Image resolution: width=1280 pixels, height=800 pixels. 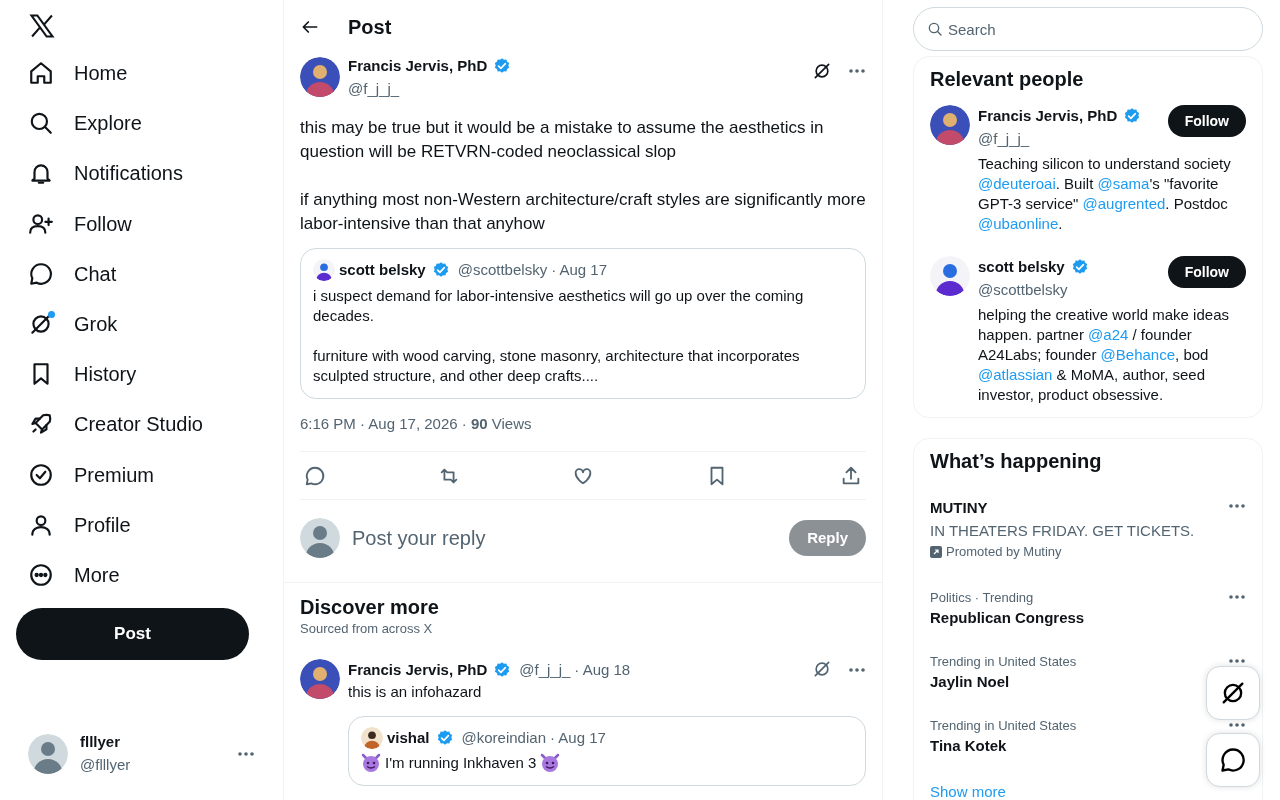 What do you see at coordinates (85, 123) in the screenshot?
I see `nav-item: Explore` at bounding box center [85, 123].